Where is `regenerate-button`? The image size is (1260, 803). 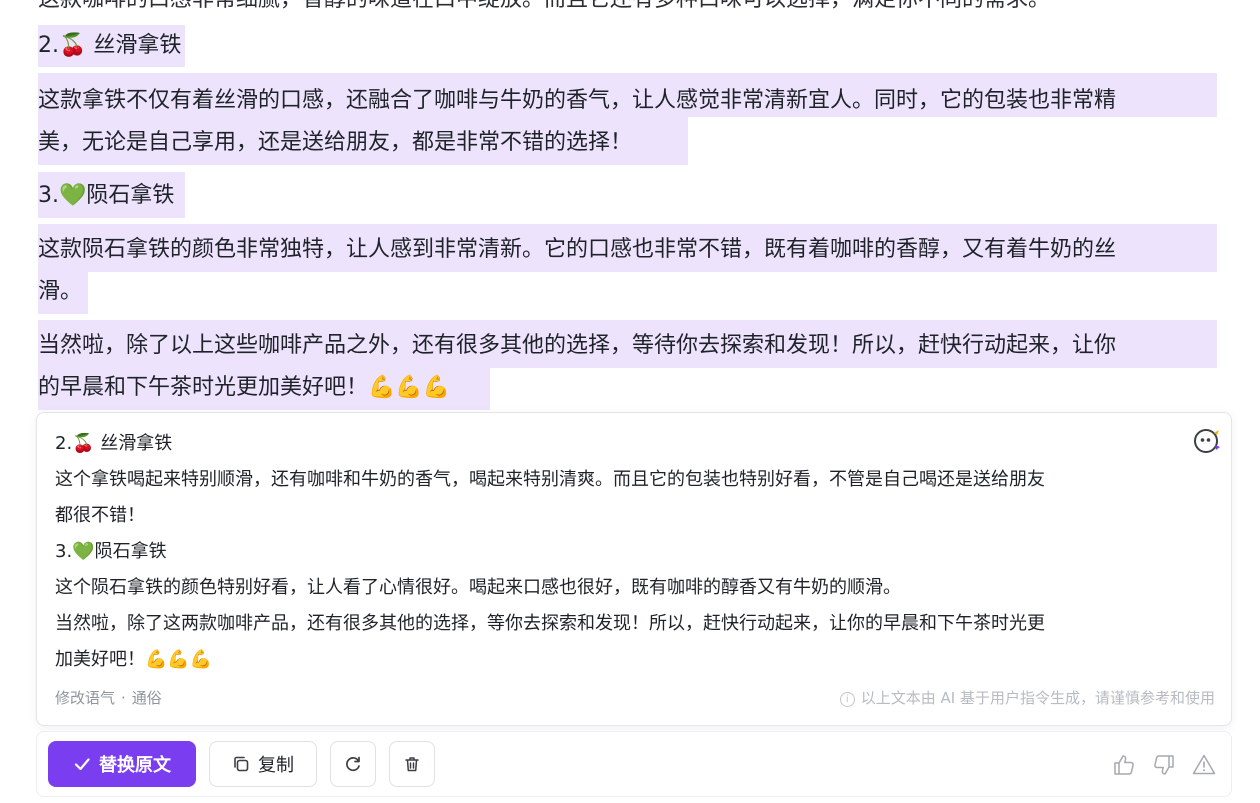 regenerate-button is located at coordinates (353, 764).